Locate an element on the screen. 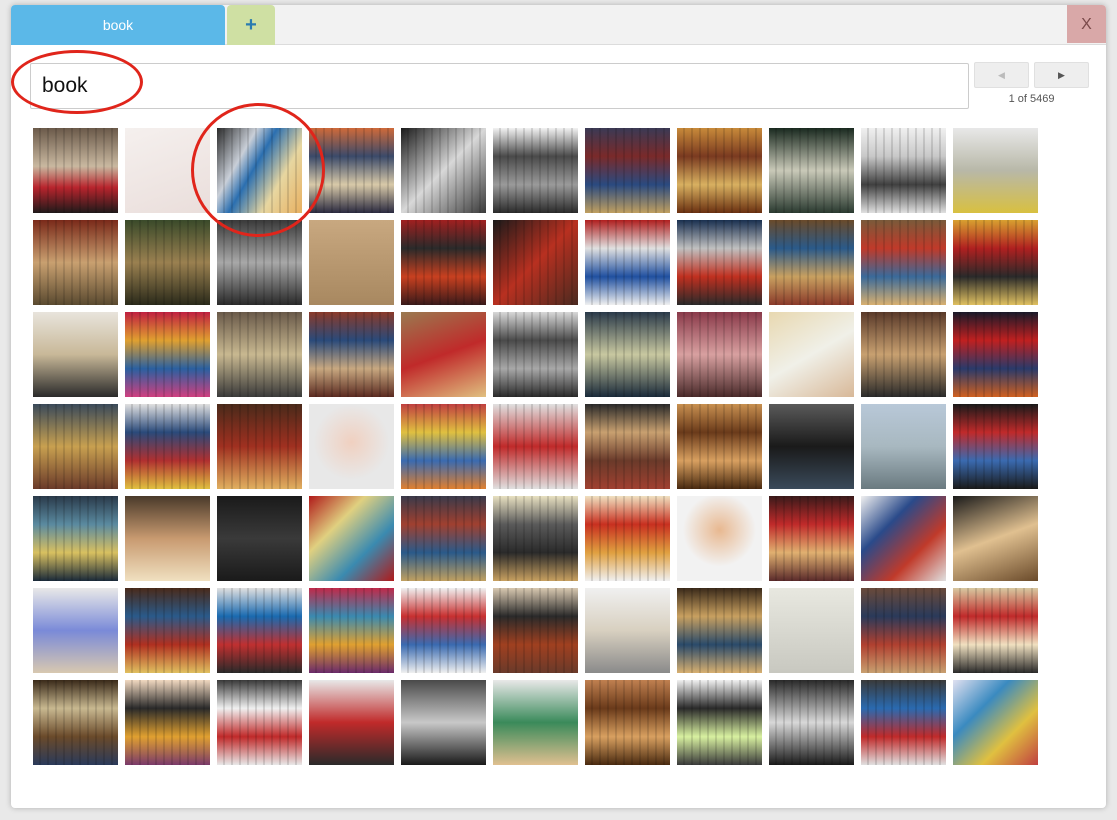 This screenshot has width=1117, height=820. close-button: X is located at coordinates (1086, 24).